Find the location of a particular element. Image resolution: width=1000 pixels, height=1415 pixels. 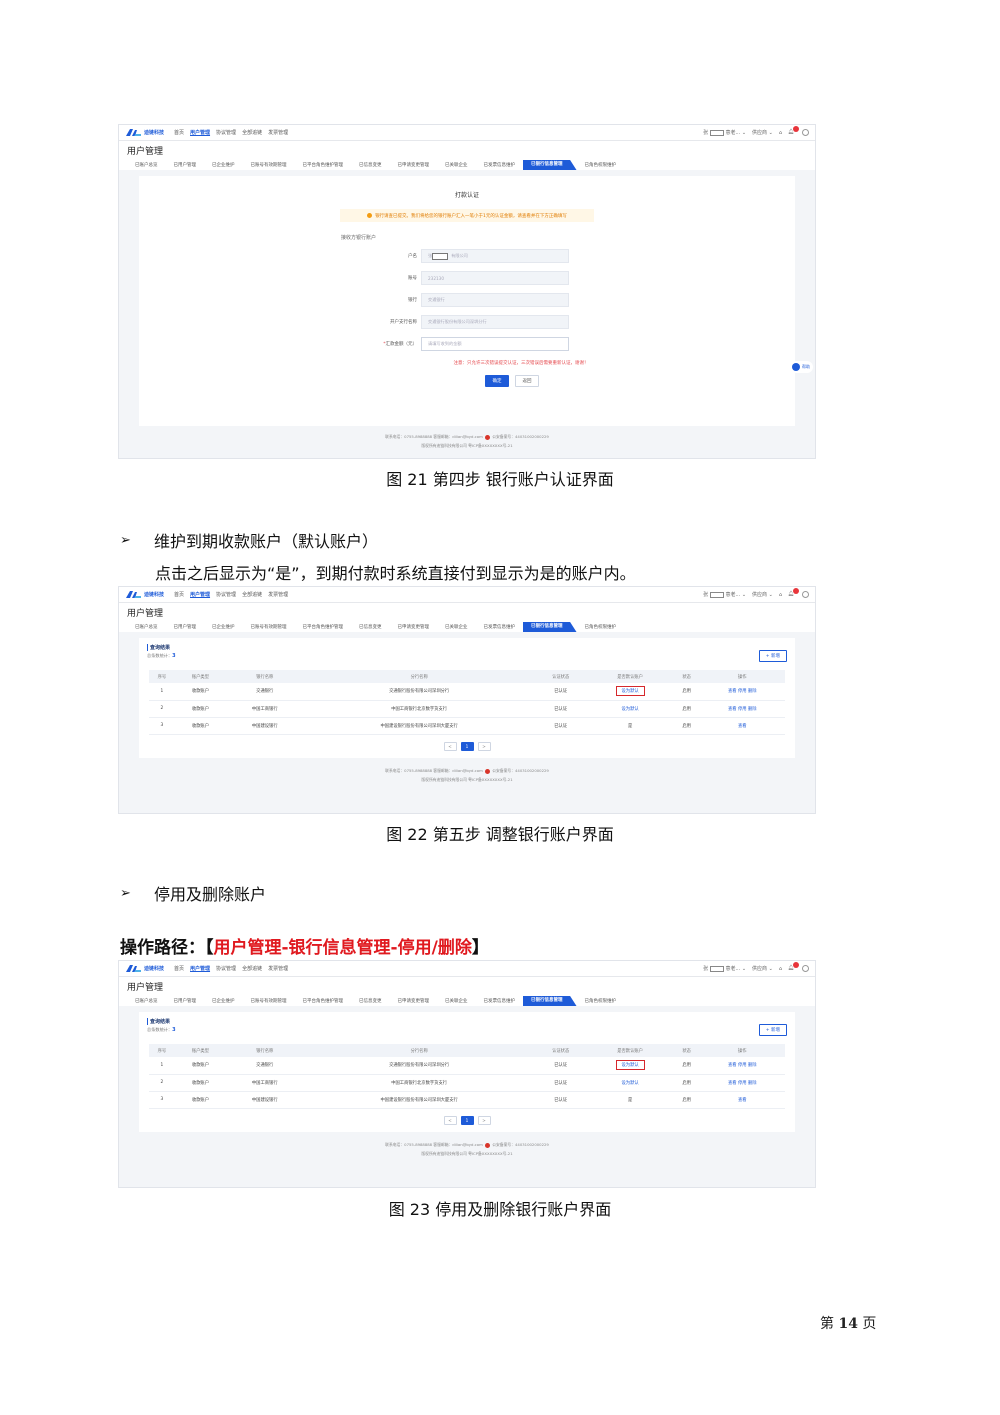

field-amount: *汇款金额（元） 请填写收到的金额 is located at coordinates (467, 344).